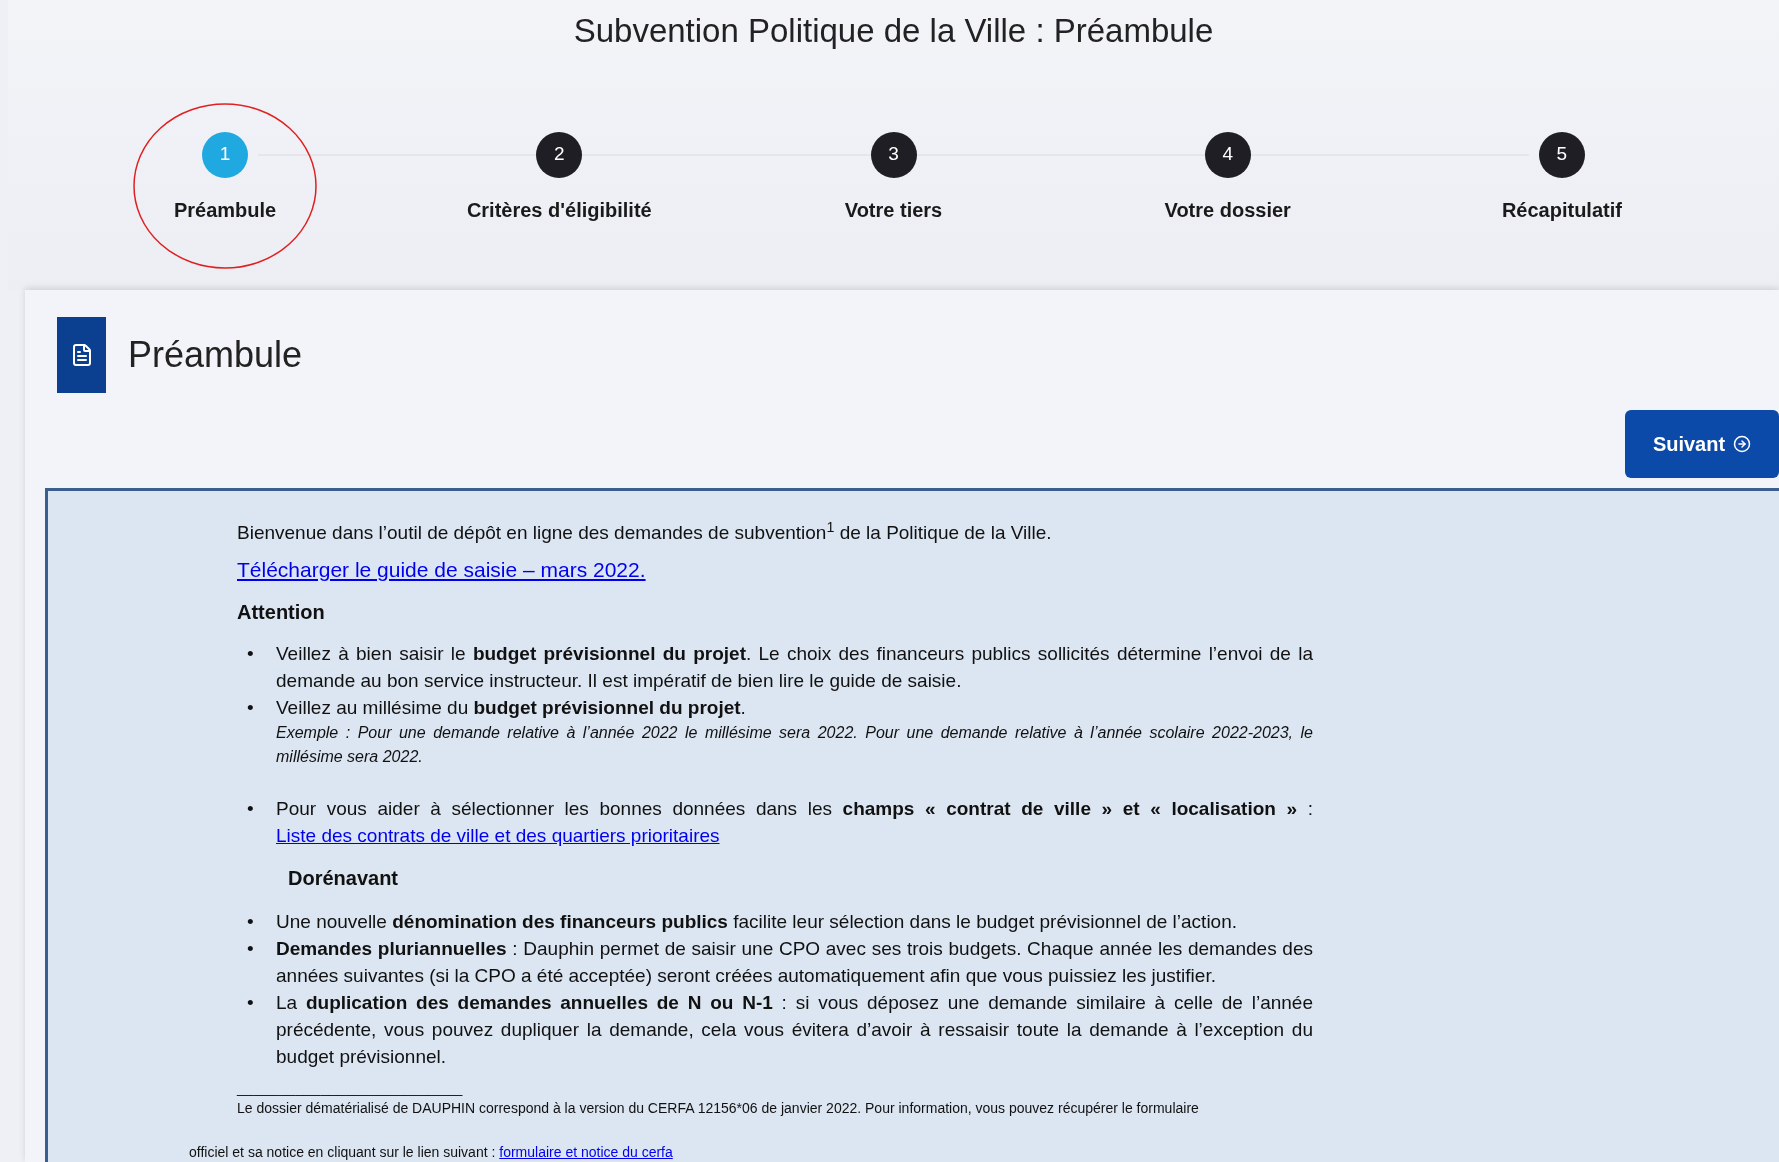 This screenshot has height=1162, width=1779. What do you see at coordinates (794, 745) in the screenshot?
I see `example-text: Exemple : Pour une demande relative à l’année 2022 le millésime sera 2022. Pour une demande relative à l’année scolaire 2022-2023, le millésime sera 2022.` at bounding box center [794, 745].